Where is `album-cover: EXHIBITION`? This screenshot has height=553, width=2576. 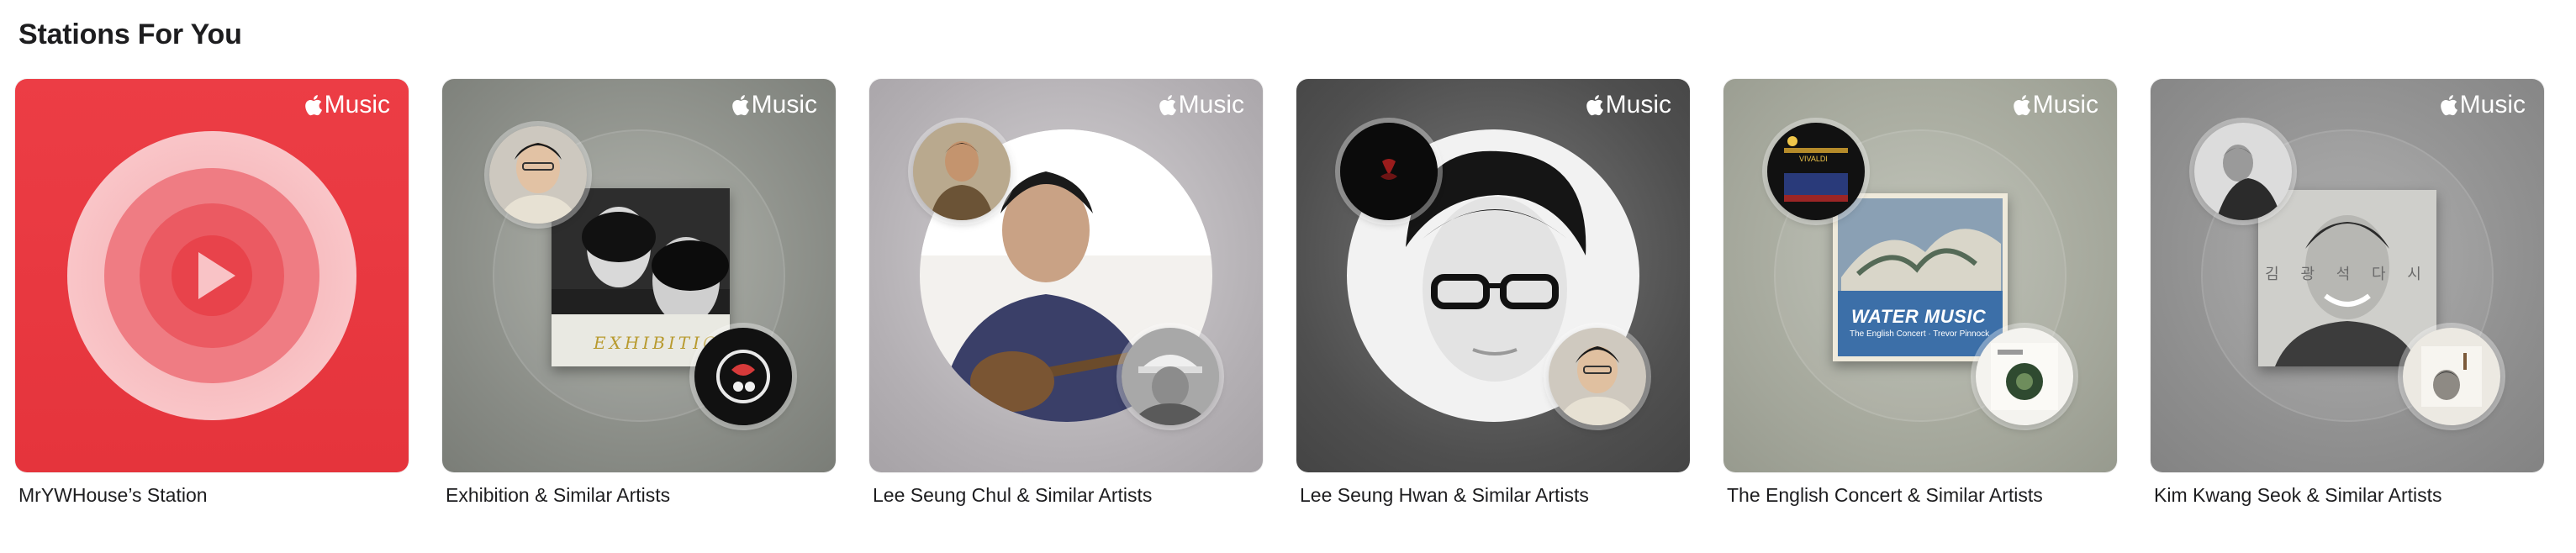
album-cover: EXHIBITION is located at coordinates (641, 277).